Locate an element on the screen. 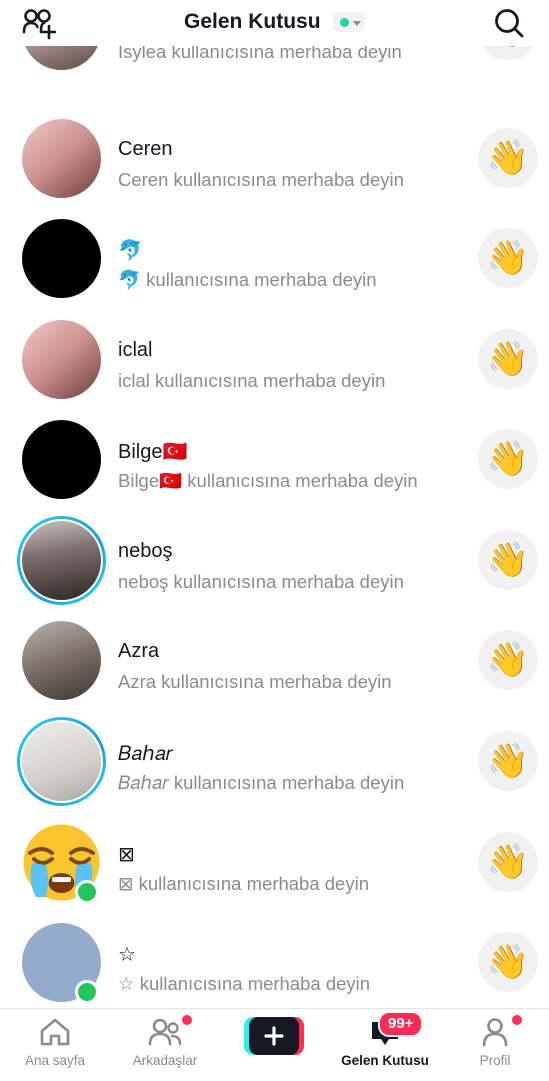 The image size is (549, 1081). row-subtitle: 𝐵𝑎ℎ𝑎𝑟 kullanıcısına merhaba deyin is located at coordinates (261, 782).